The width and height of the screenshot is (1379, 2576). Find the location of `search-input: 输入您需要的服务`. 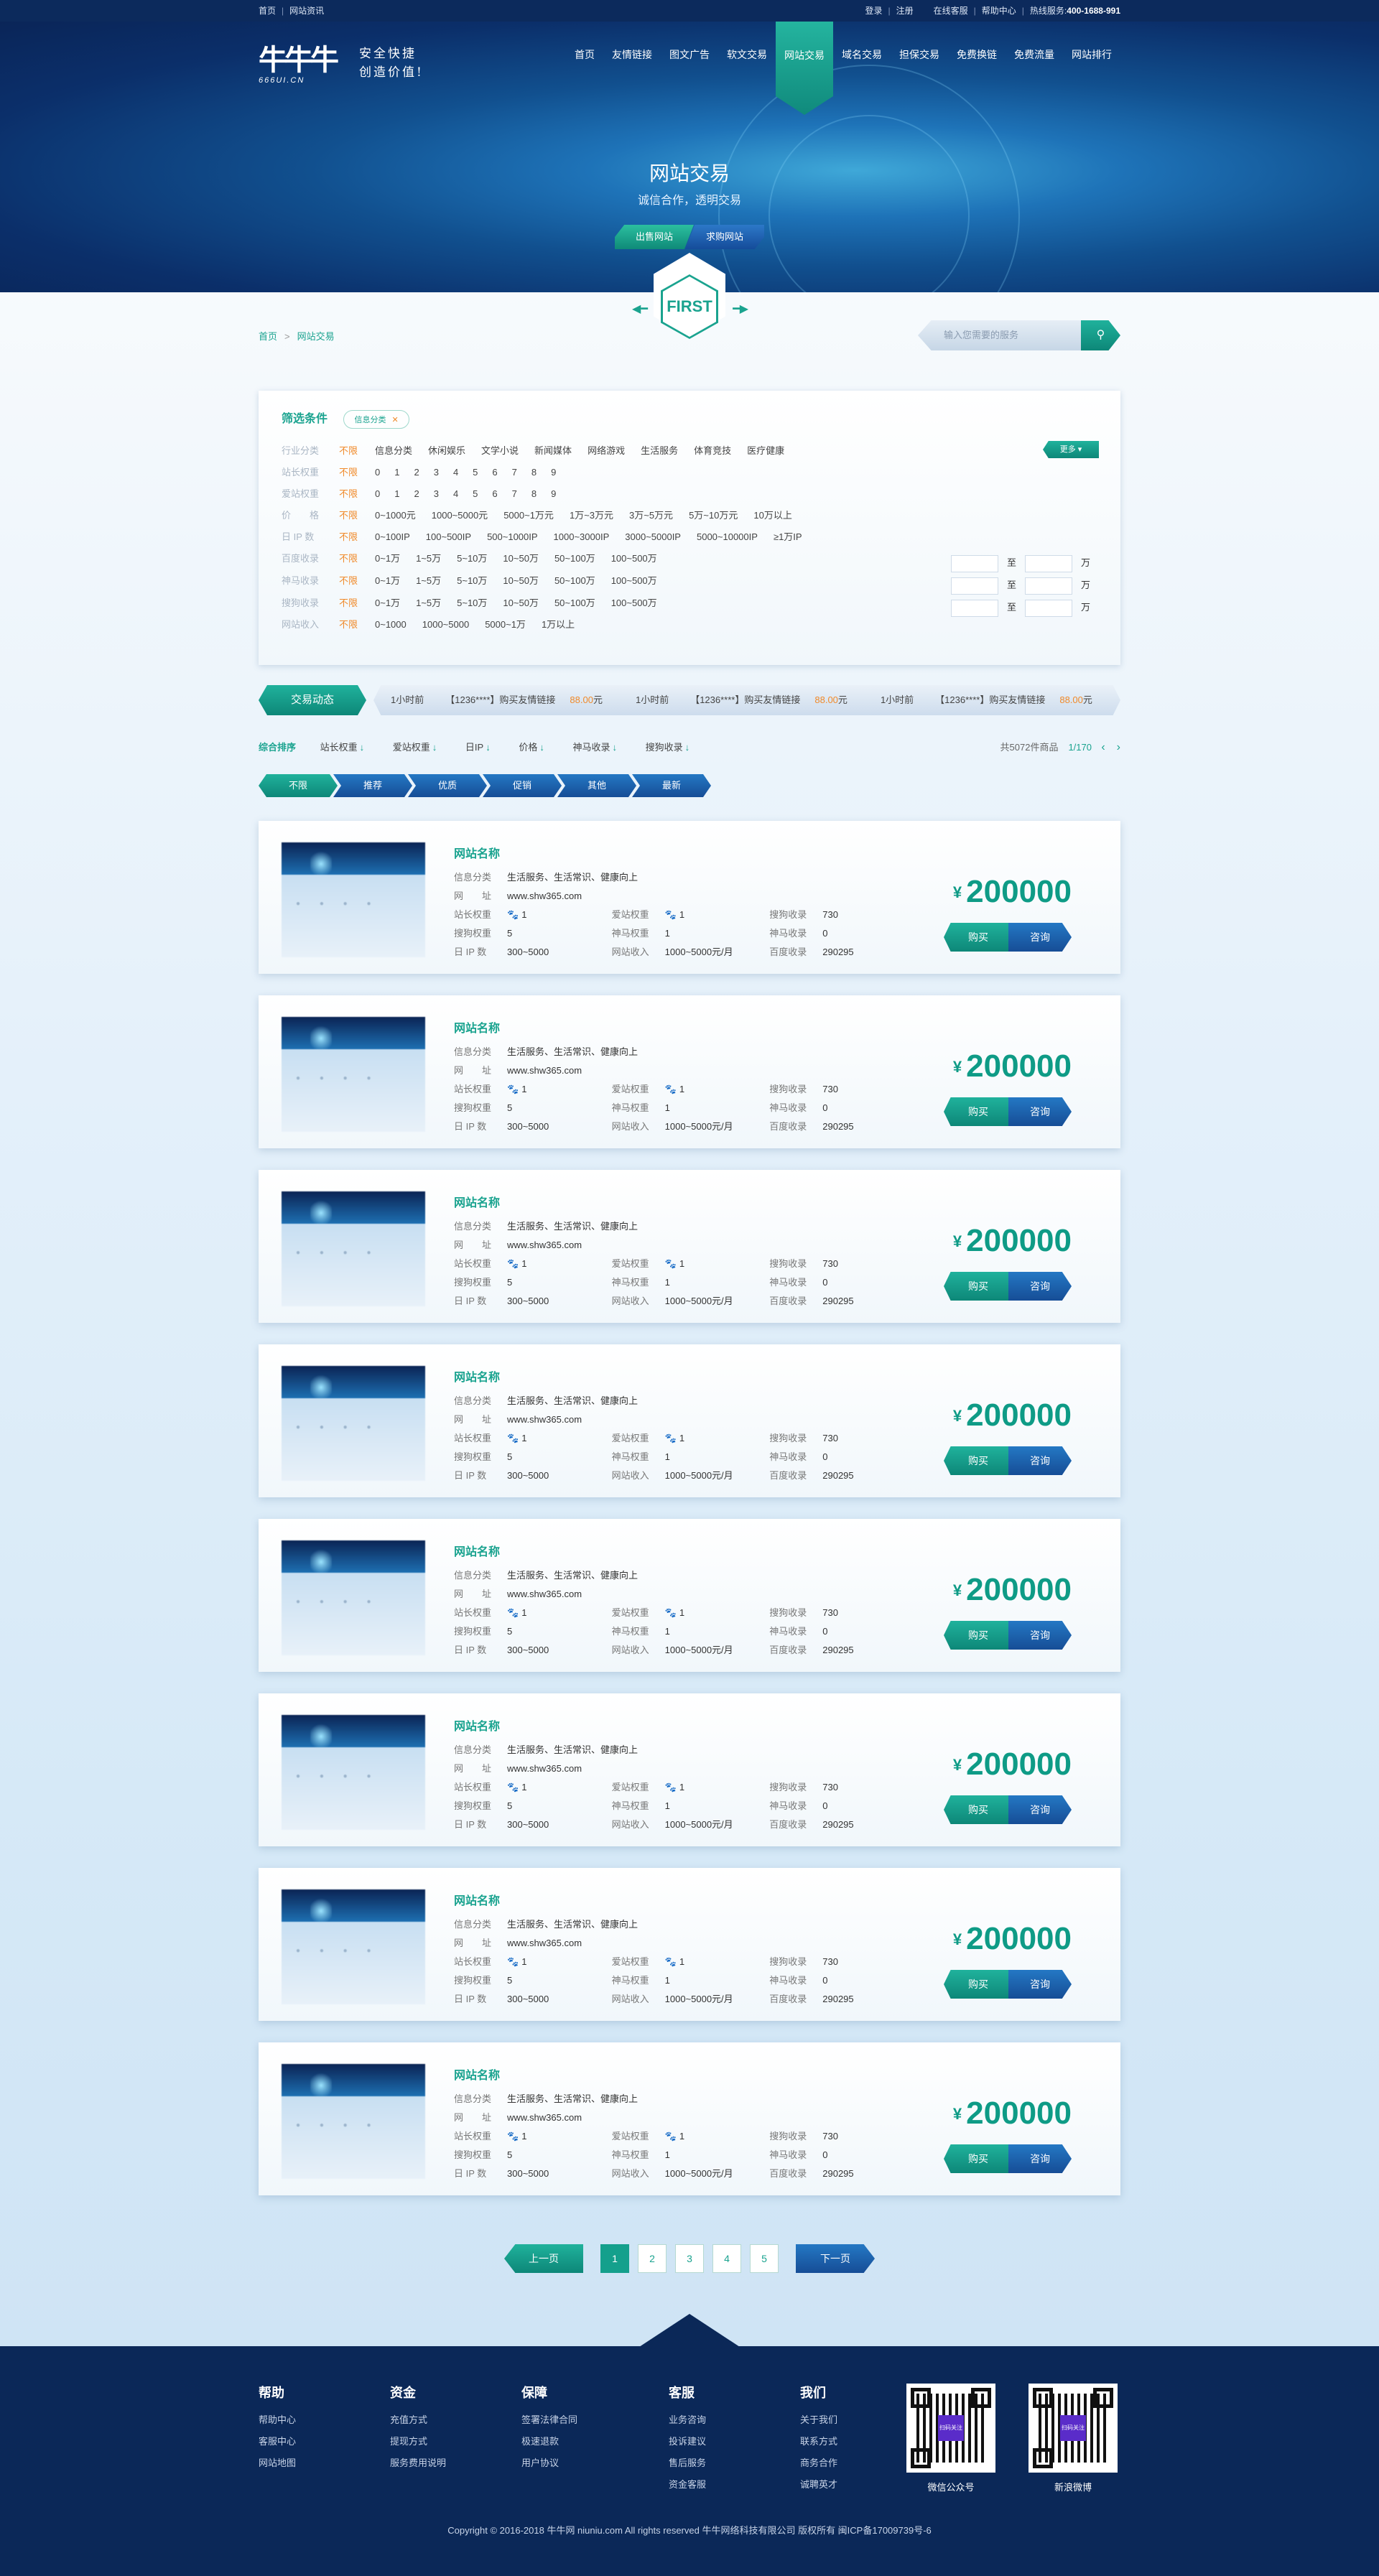

search-input: 输入您需要的服务 is located at coordinates (1002, 335).